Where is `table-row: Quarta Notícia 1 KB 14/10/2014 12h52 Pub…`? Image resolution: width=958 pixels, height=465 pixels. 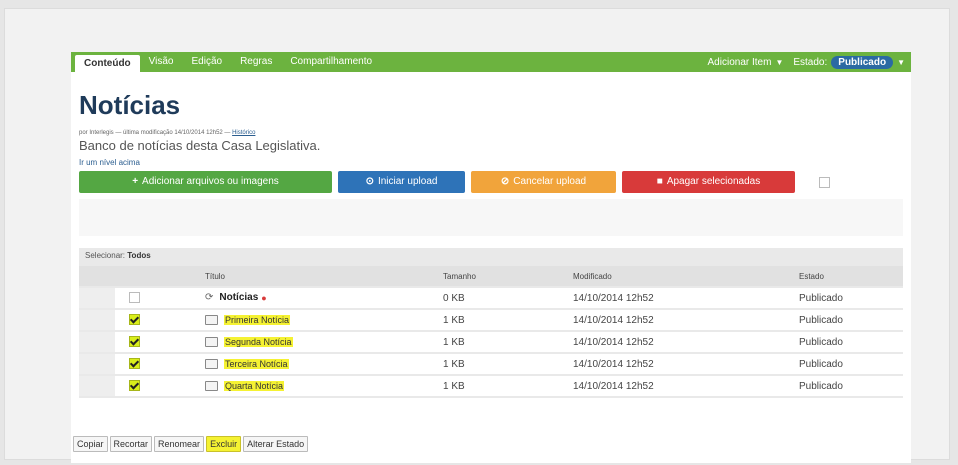 table-row: Quarta Notícia 1 KB 14/10/2014 12h52 Pub… is located at coordinates (491, 386).